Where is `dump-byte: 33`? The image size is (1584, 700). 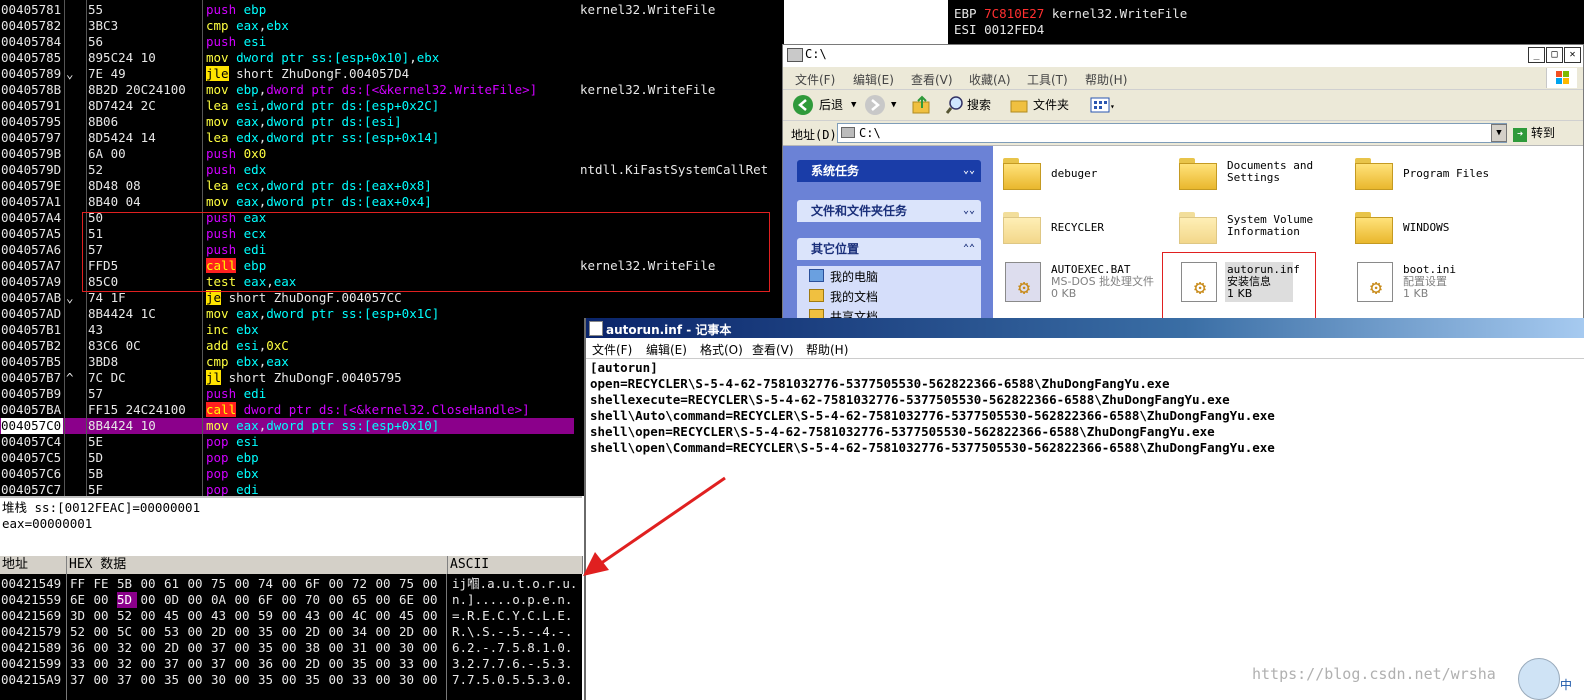
dump-byte: 33 is located at coordinates (409, 664).